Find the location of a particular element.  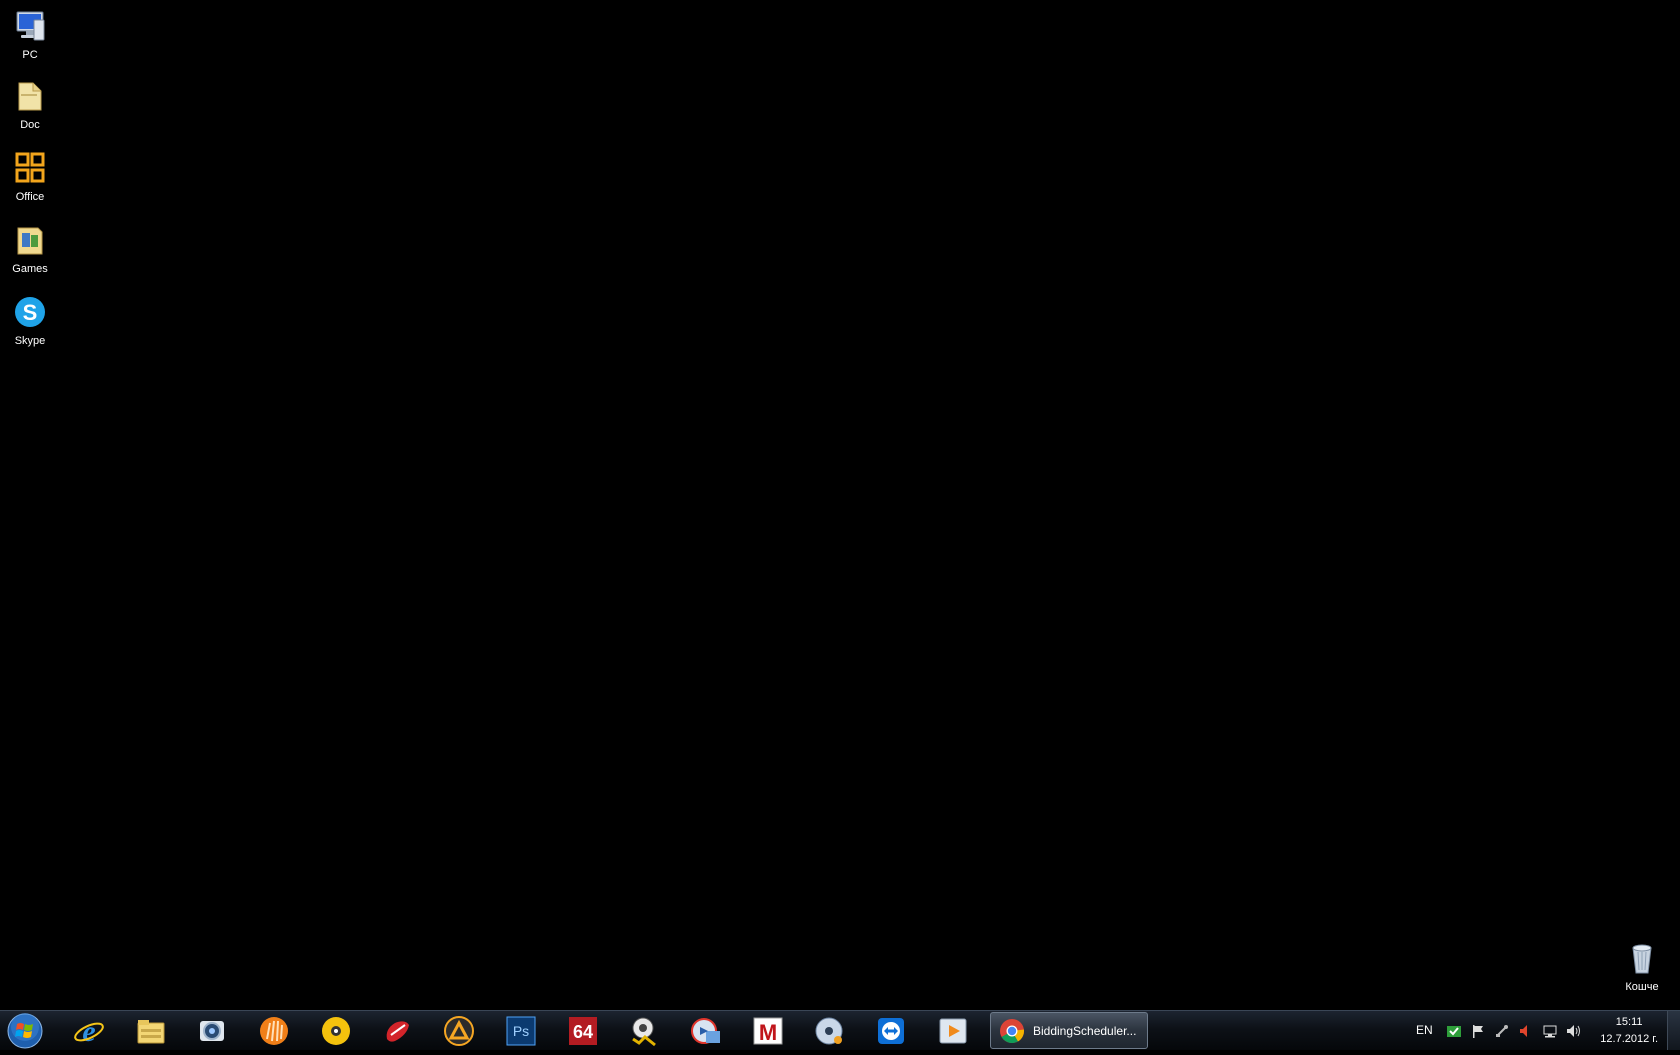

windows-start-orb-icon is located at coordinates (25, 1031).